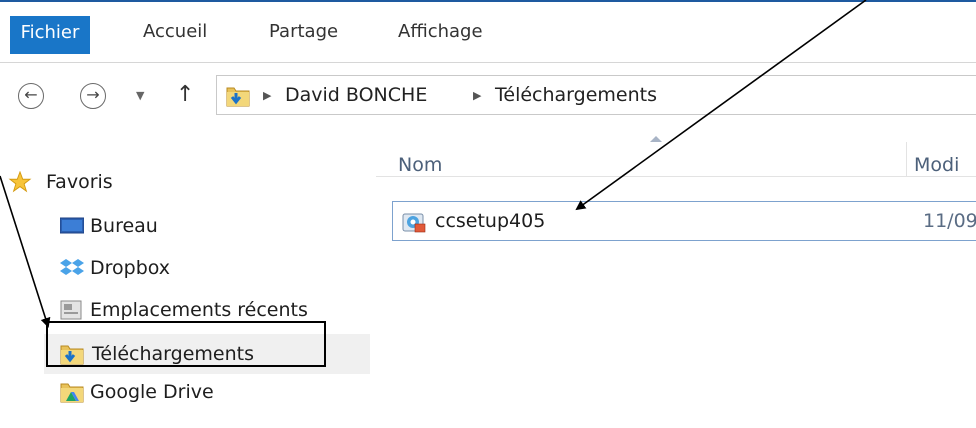  Describe the element at coordinates (72, 393) in the screenshot. I see `google-drive-icon` at that location.